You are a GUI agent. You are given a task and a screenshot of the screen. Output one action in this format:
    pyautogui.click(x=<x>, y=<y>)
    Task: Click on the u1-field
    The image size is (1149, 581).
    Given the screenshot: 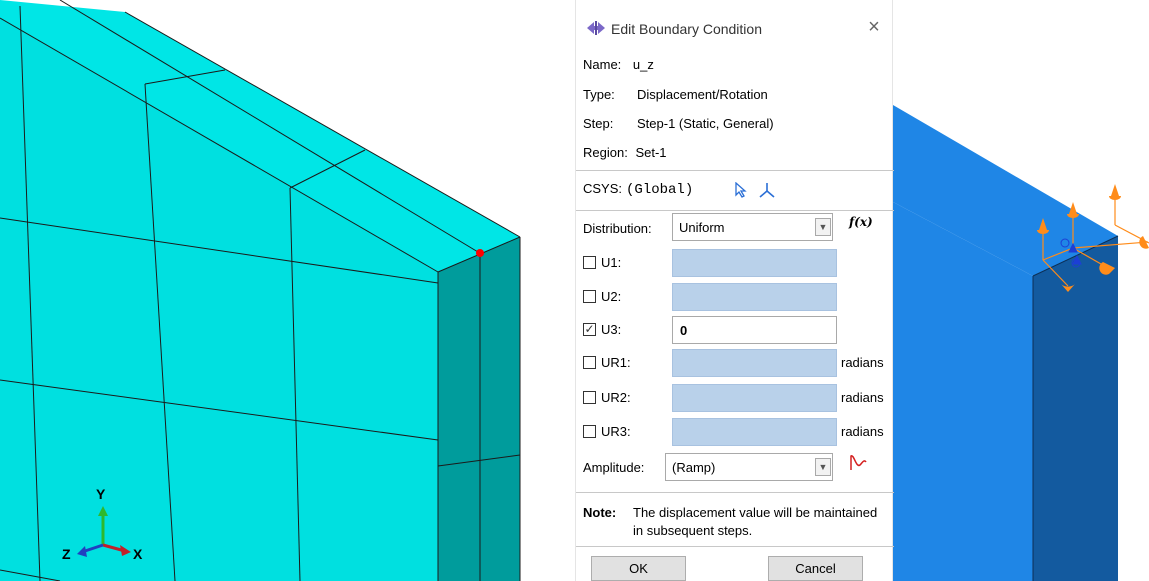 What is the action you would take?
    pyautogui.click(x=754, y=263)
    